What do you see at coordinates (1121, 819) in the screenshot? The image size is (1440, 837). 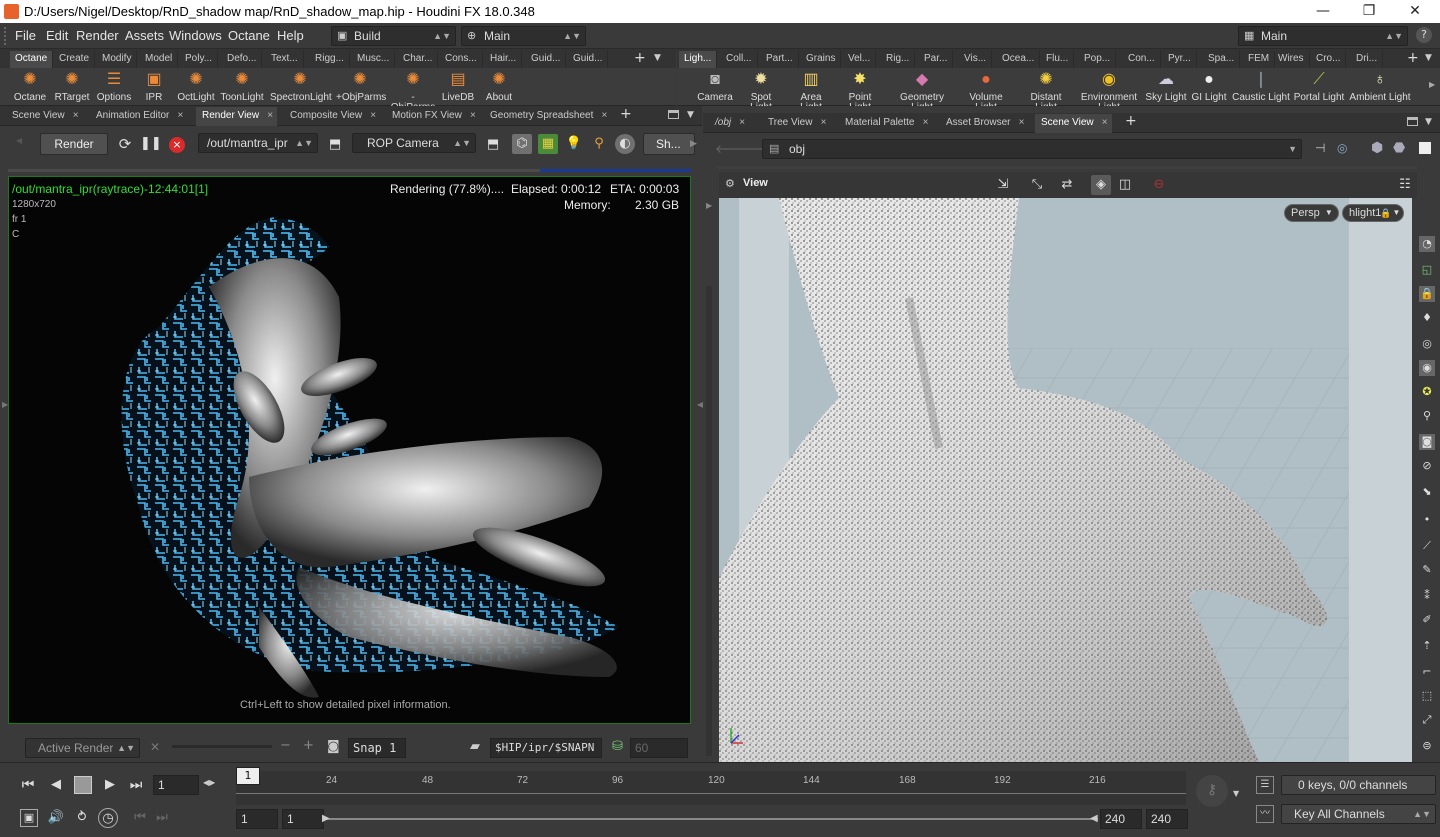 I see `playback-end-field: 240` at bounding box center [1121, 819].